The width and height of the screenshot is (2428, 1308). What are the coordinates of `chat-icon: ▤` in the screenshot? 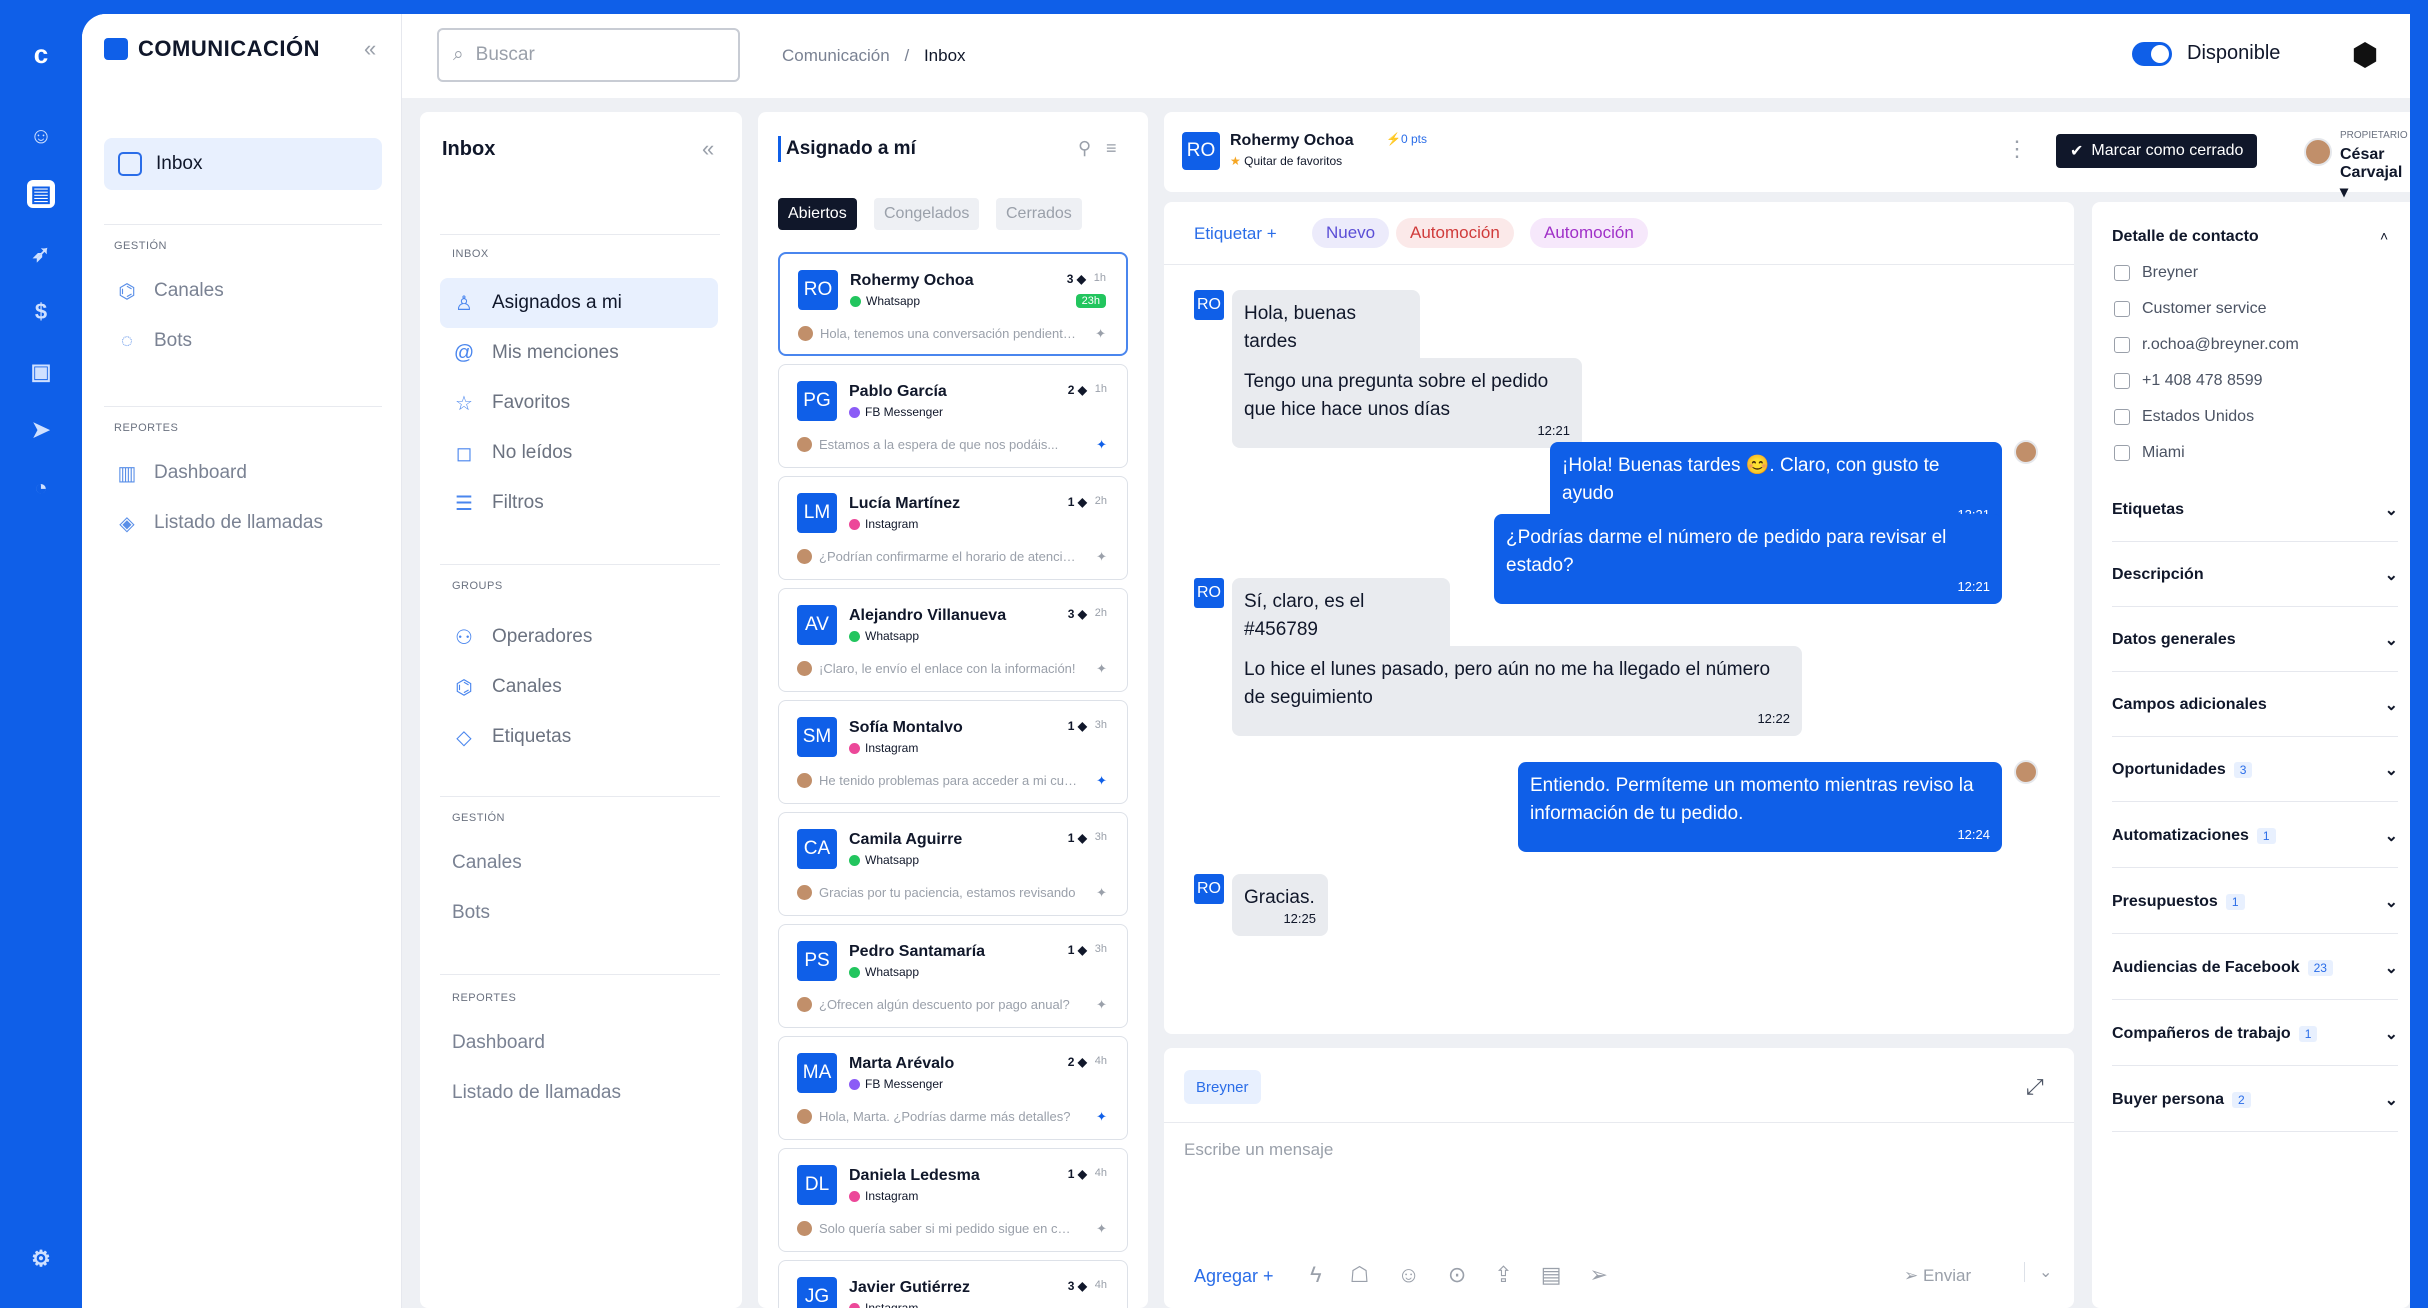 It's located at (41, 194).